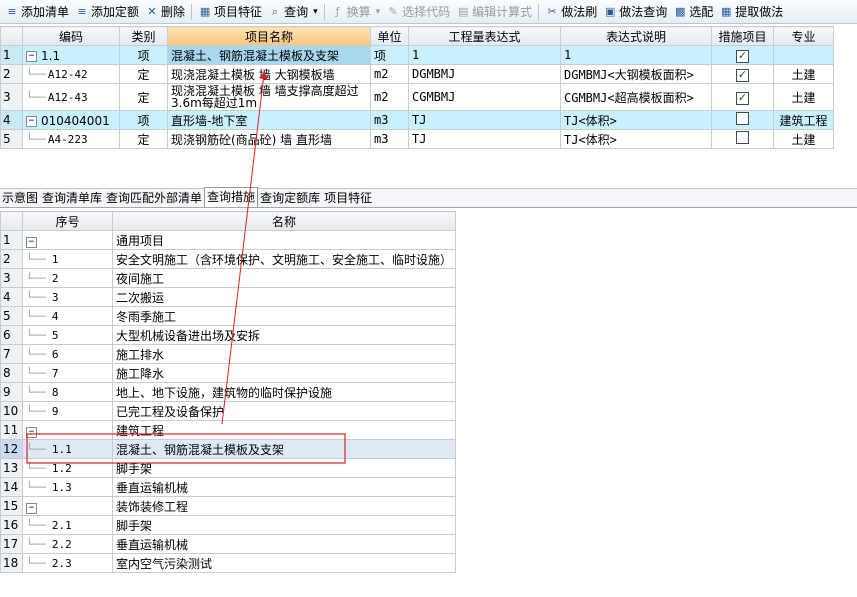  I want to click on measure-name-cell: 安全文明施工（含环境保护、文明施工、安全施工、临时设施）, so click(284, 259).